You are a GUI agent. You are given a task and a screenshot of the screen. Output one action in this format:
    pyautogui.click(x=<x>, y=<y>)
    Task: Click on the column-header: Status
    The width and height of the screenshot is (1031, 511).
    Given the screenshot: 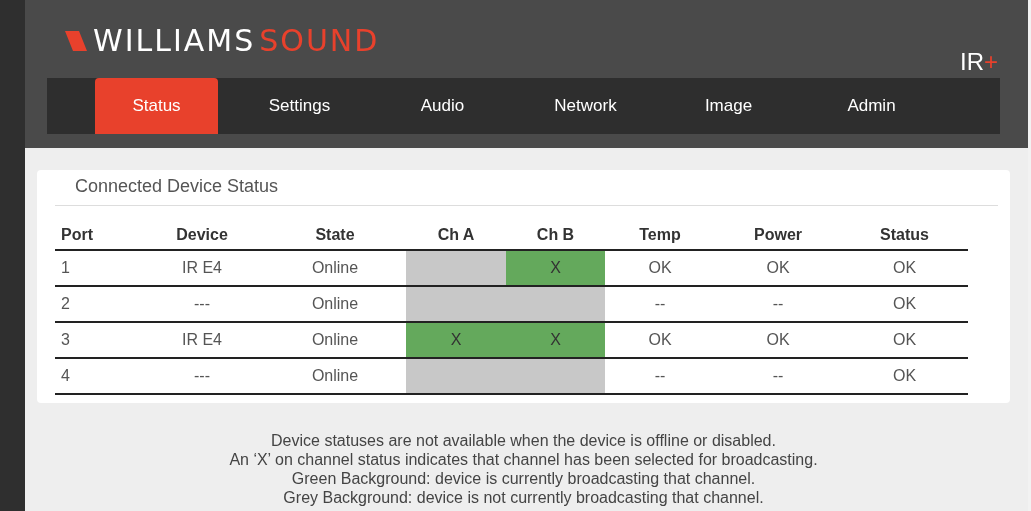 What is the action you would take?
    pyautogui.click(x=904, y=235)
    